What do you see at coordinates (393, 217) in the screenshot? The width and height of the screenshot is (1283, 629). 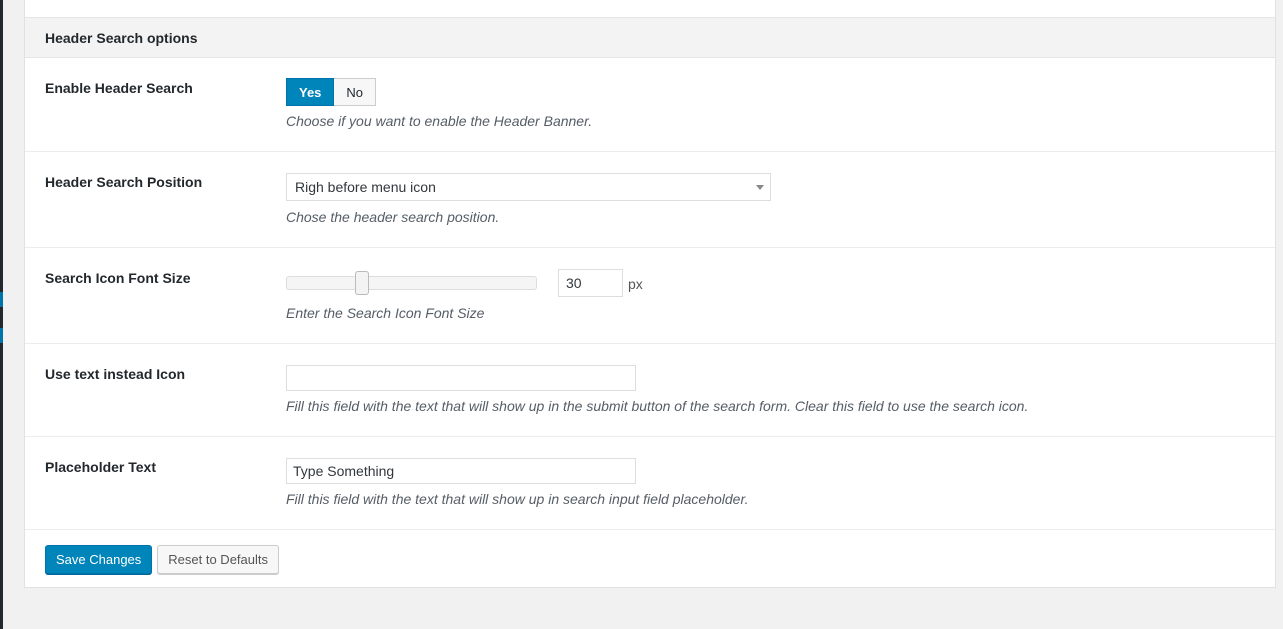 I see `header-search-position-description: Chose the header search position.` at bounding box center [393, 217].